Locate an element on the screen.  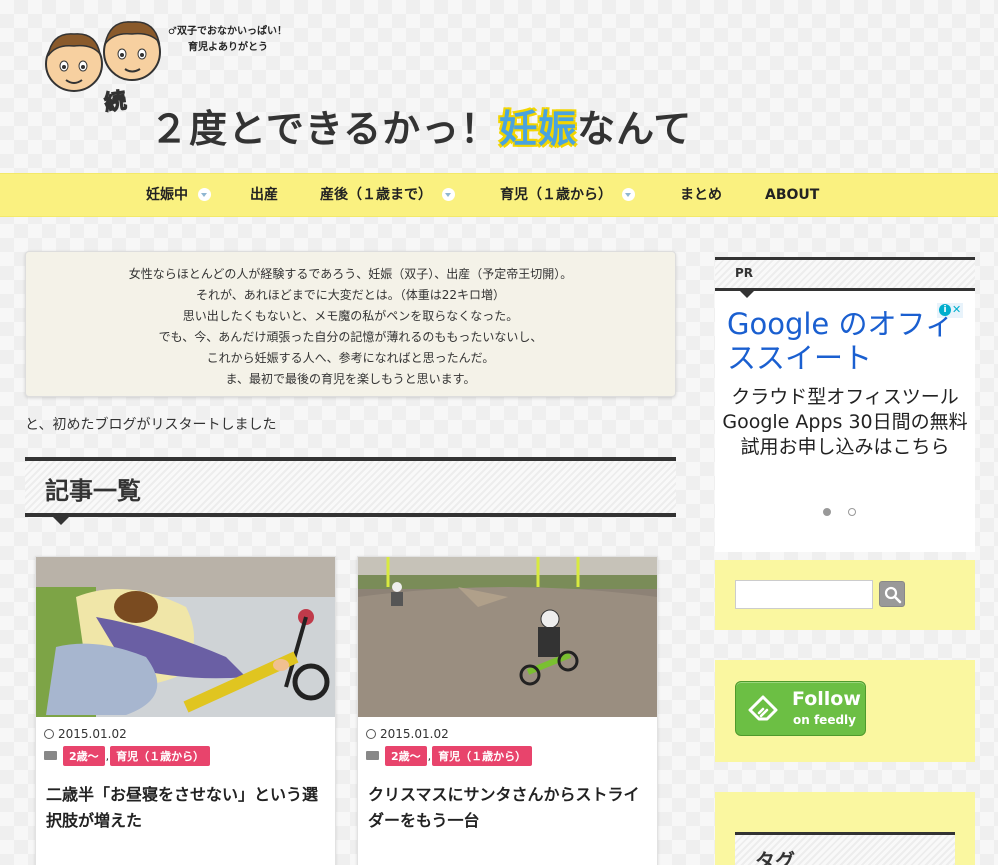
title-zoku-mark: 続 is located at coordinates (115, 102).